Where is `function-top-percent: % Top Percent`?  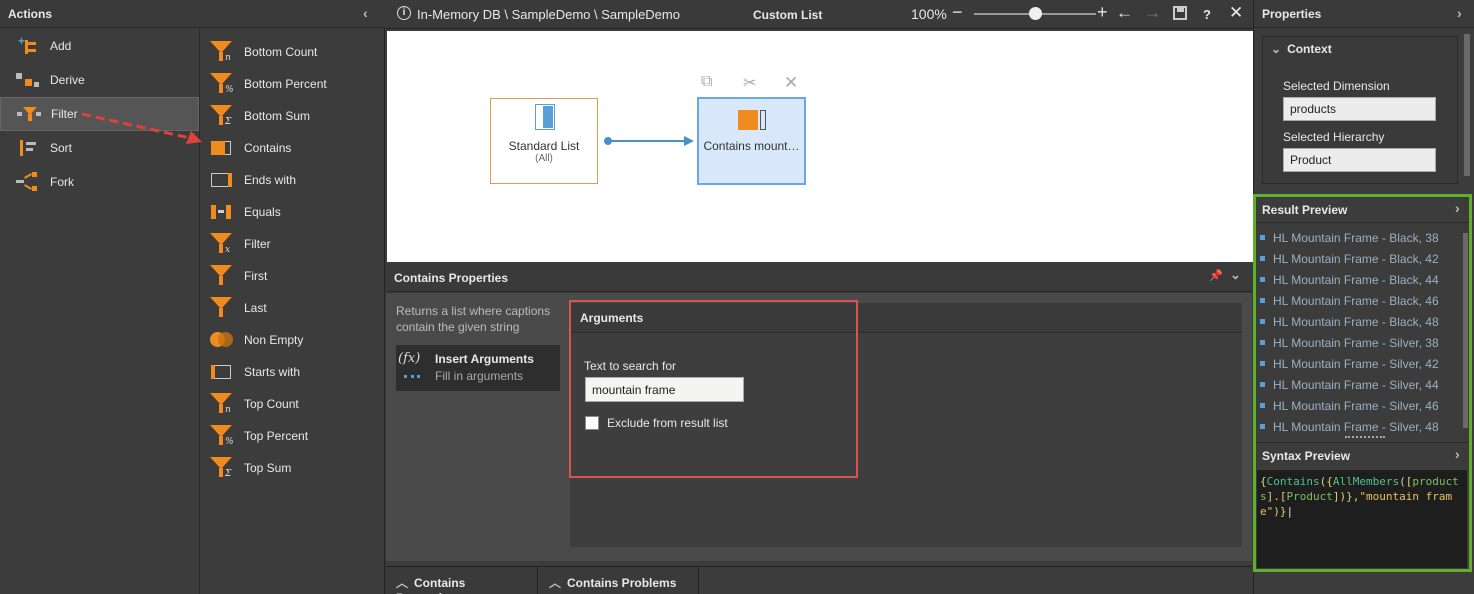
function-top-percent: % Top Percent is located at coordinates (293, 436).